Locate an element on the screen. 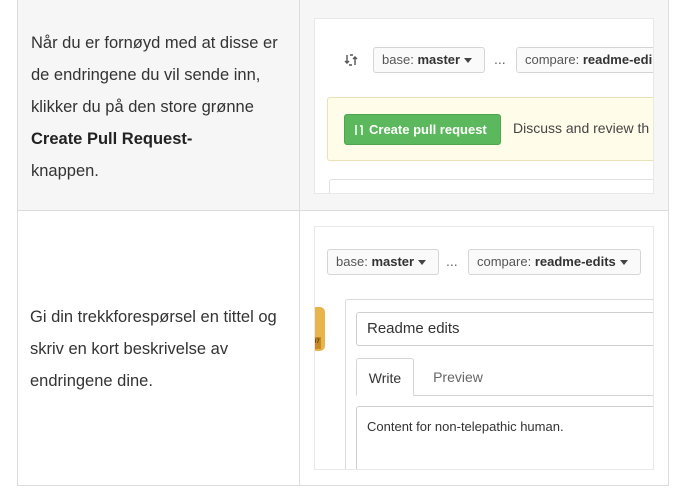 The width and height of the screenshot is (685, 491). avatar-badge-text: 07 is located at coordinates (317, 342).